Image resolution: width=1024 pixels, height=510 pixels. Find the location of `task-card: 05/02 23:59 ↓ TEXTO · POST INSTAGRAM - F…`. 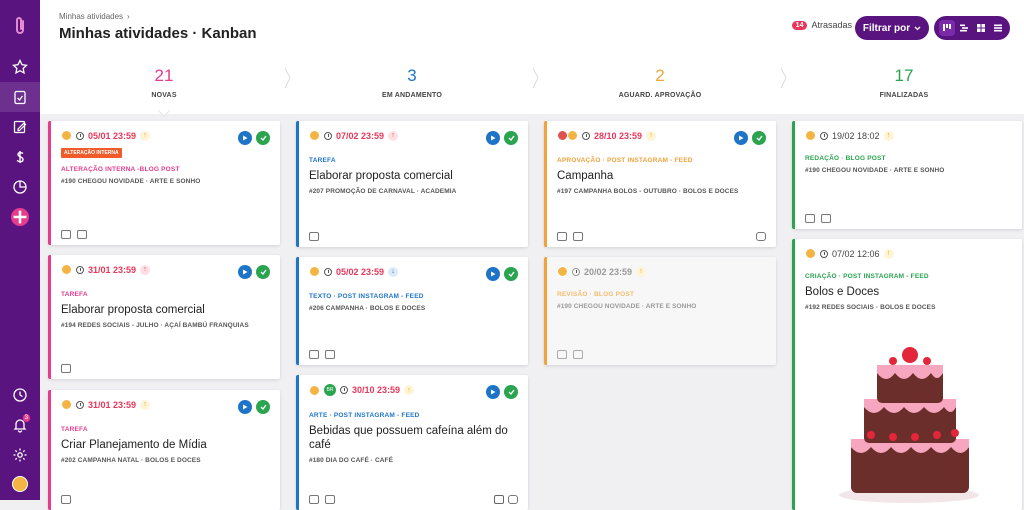

task-card: 05/02 23:59 ↓ TEXTO · POST INSTAGRAM - F… is located at coordinates (412, 311).